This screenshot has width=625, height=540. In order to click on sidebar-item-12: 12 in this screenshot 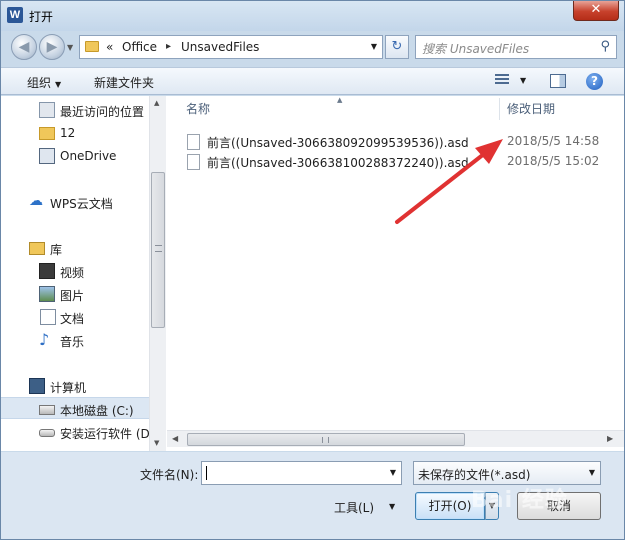, I will do `click(75, 133)`.